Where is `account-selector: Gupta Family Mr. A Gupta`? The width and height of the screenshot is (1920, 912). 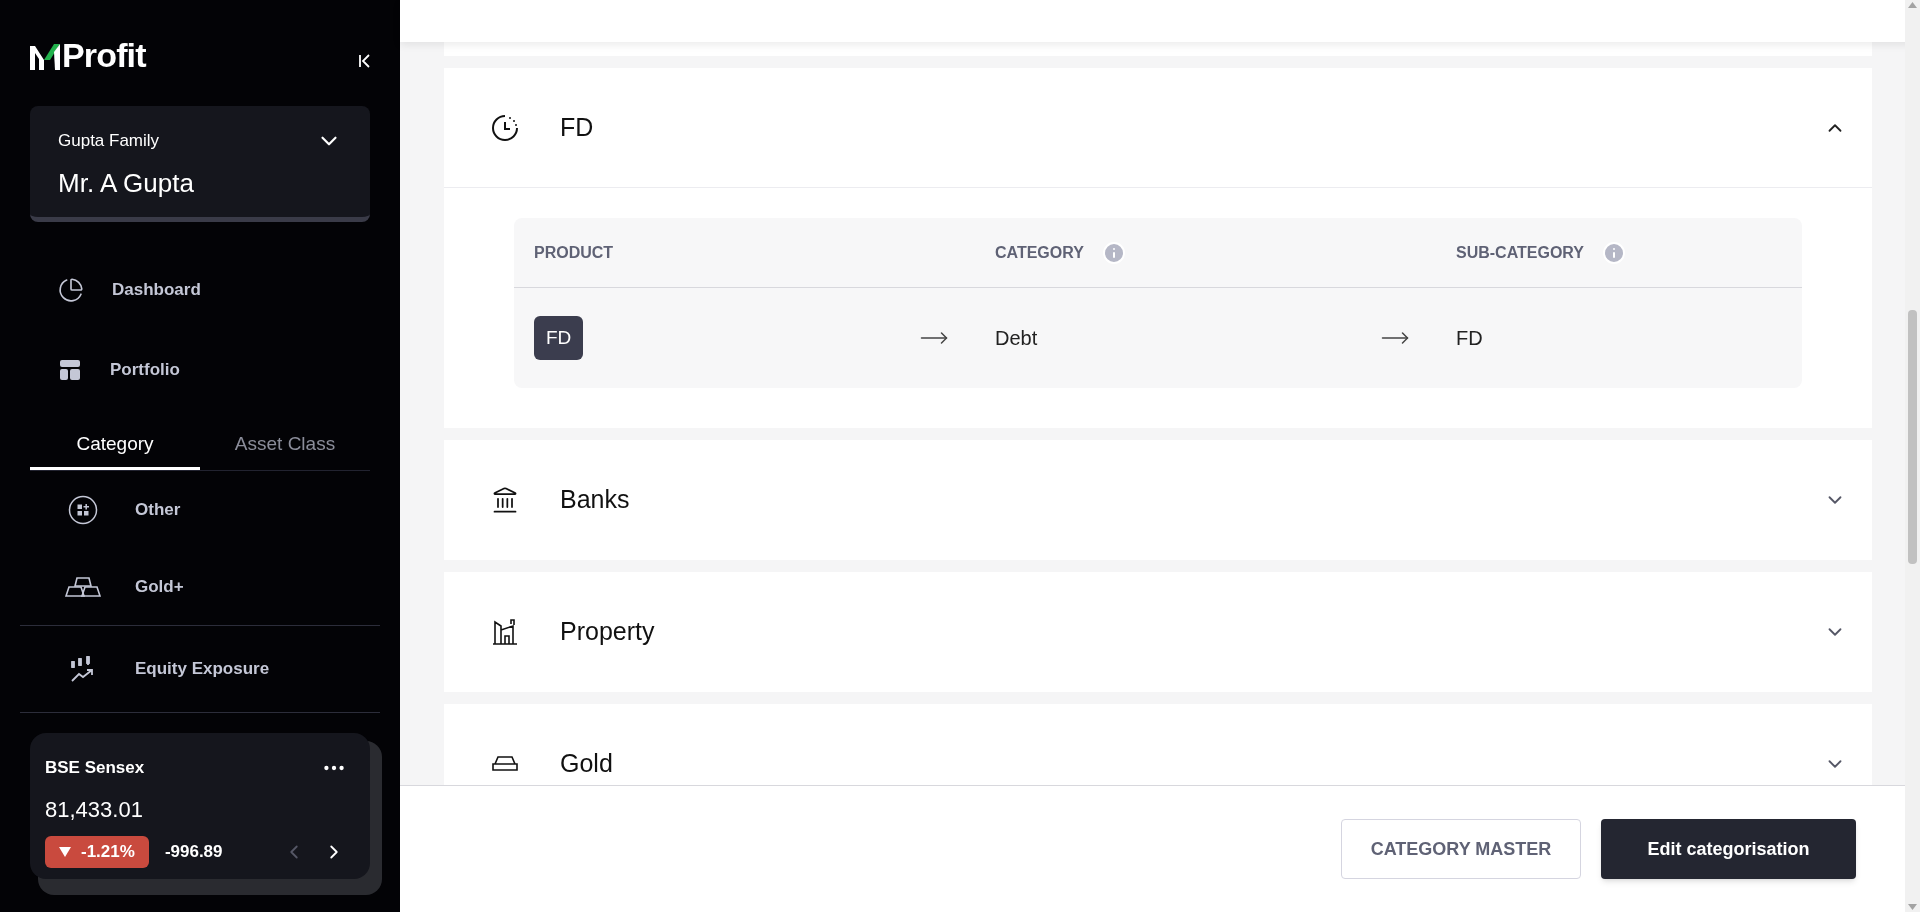
account-selector: Gupta Family Mr. A Gupta is located at coordinates (200, 164).